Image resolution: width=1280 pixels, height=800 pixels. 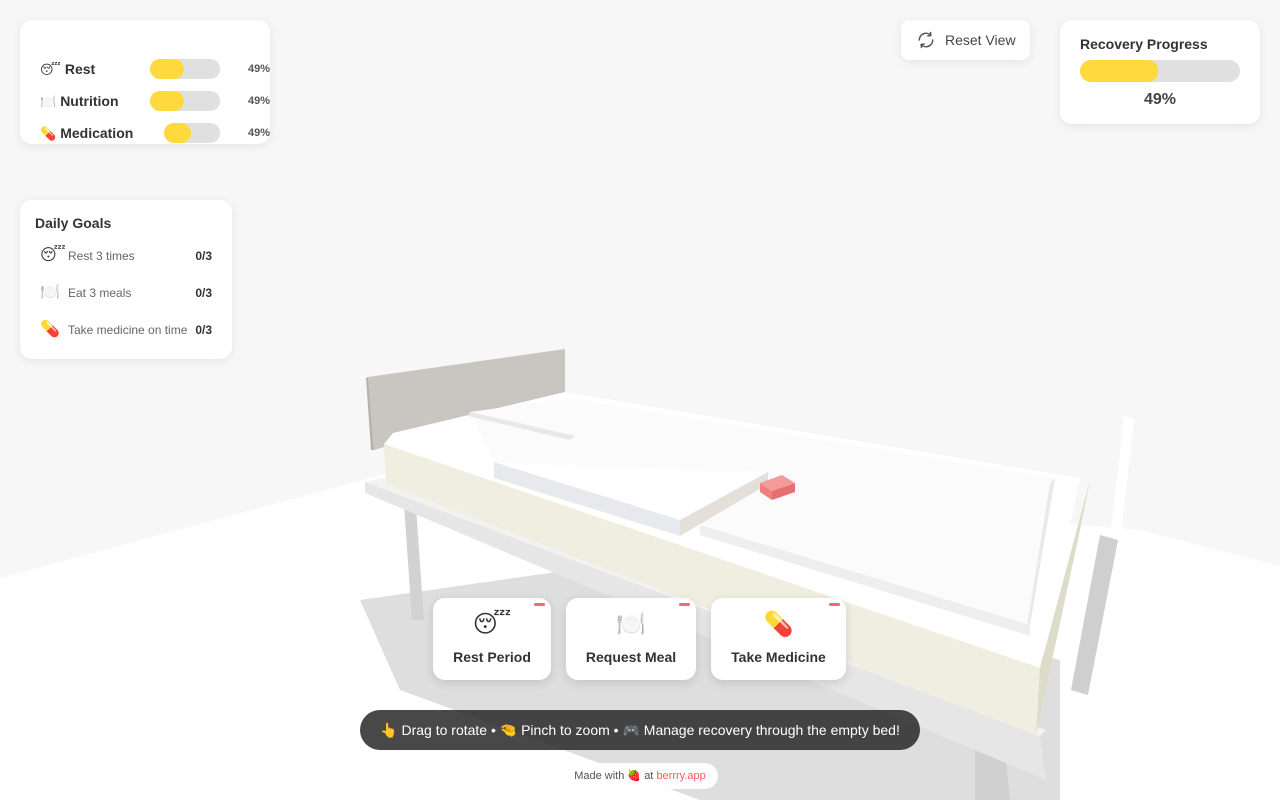 I want to click on recovery-progress-fill, so click(x=1119, y=71).